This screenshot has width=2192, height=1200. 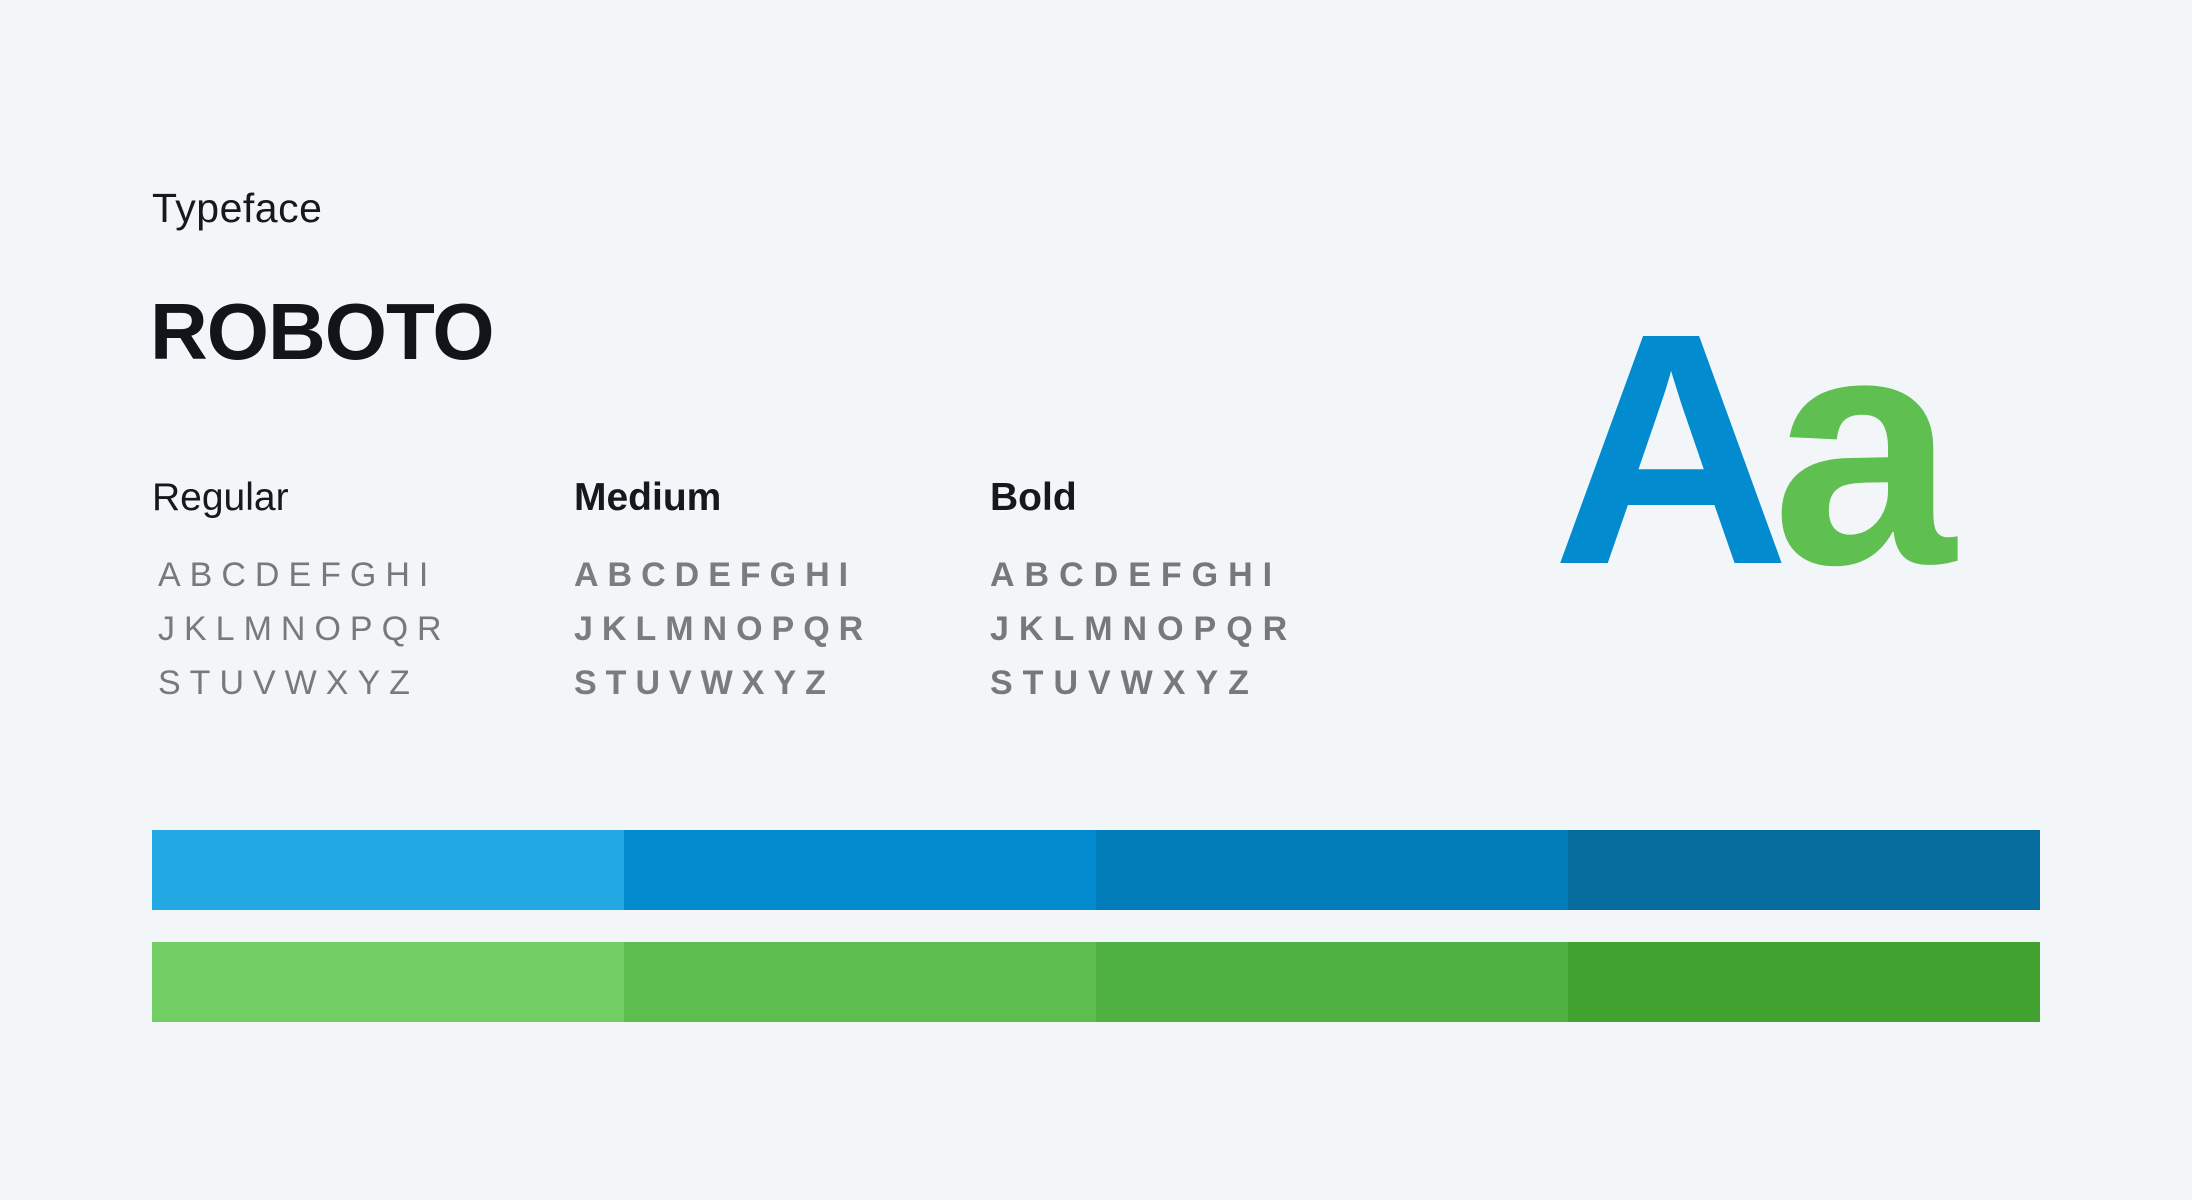 I want to click on weight-column-medium: Medium ABCDEFGHI JKLMNOPQR STUVWXYZ, so click(x=723, y=590).